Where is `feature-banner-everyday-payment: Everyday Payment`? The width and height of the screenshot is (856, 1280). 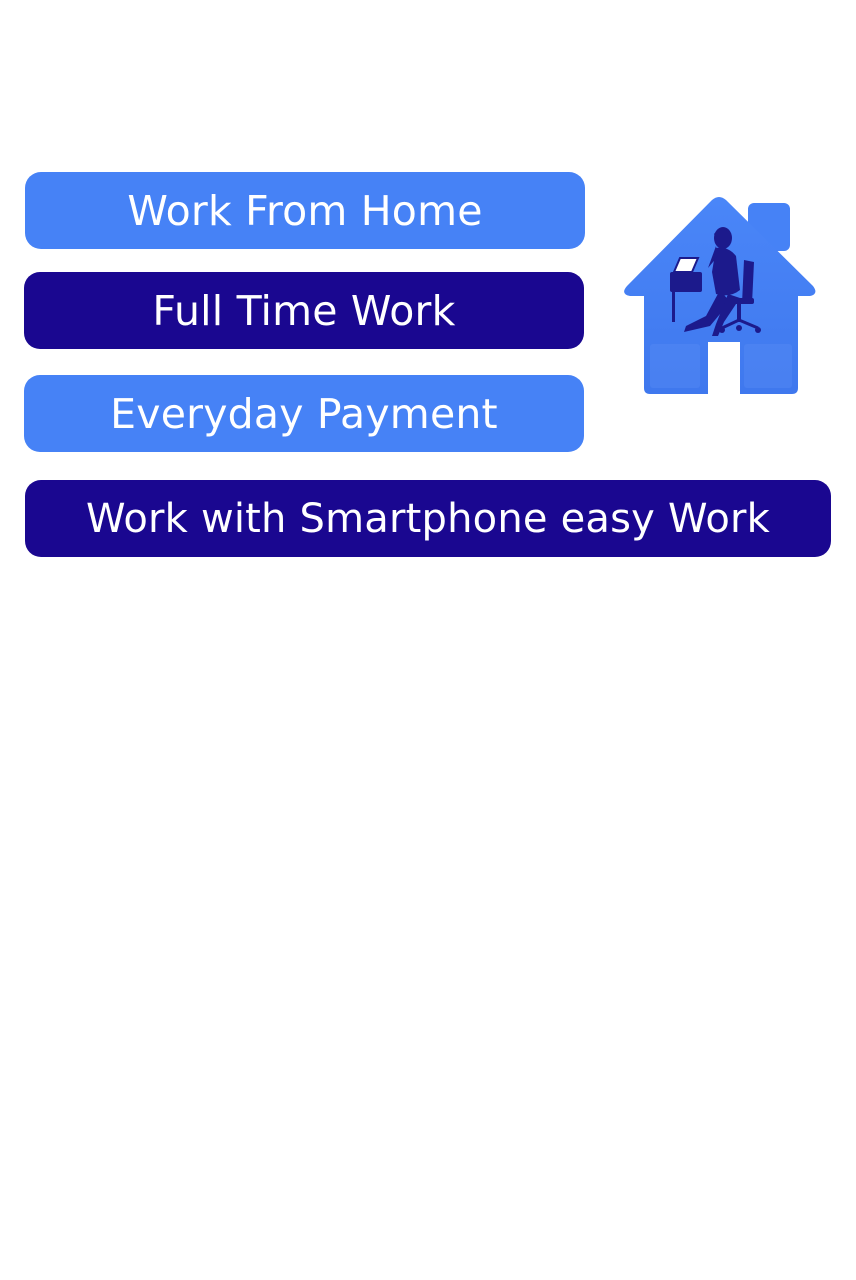
feature-banner-everyday-payment: Everyday Payment is located at coordinates (304, 413).